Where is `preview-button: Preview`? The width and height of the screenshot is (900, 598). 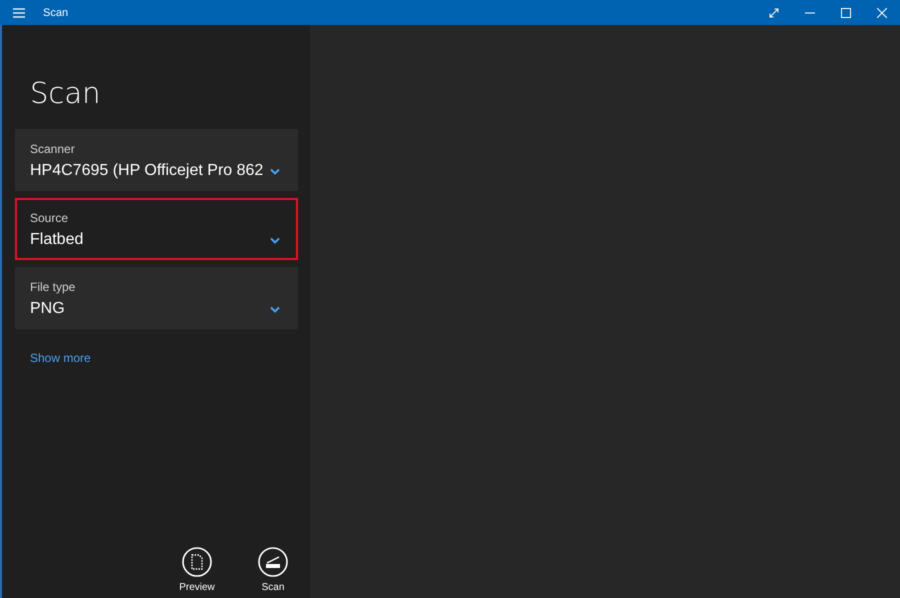
preview-button: Preview is located at coordinates (197, 570).